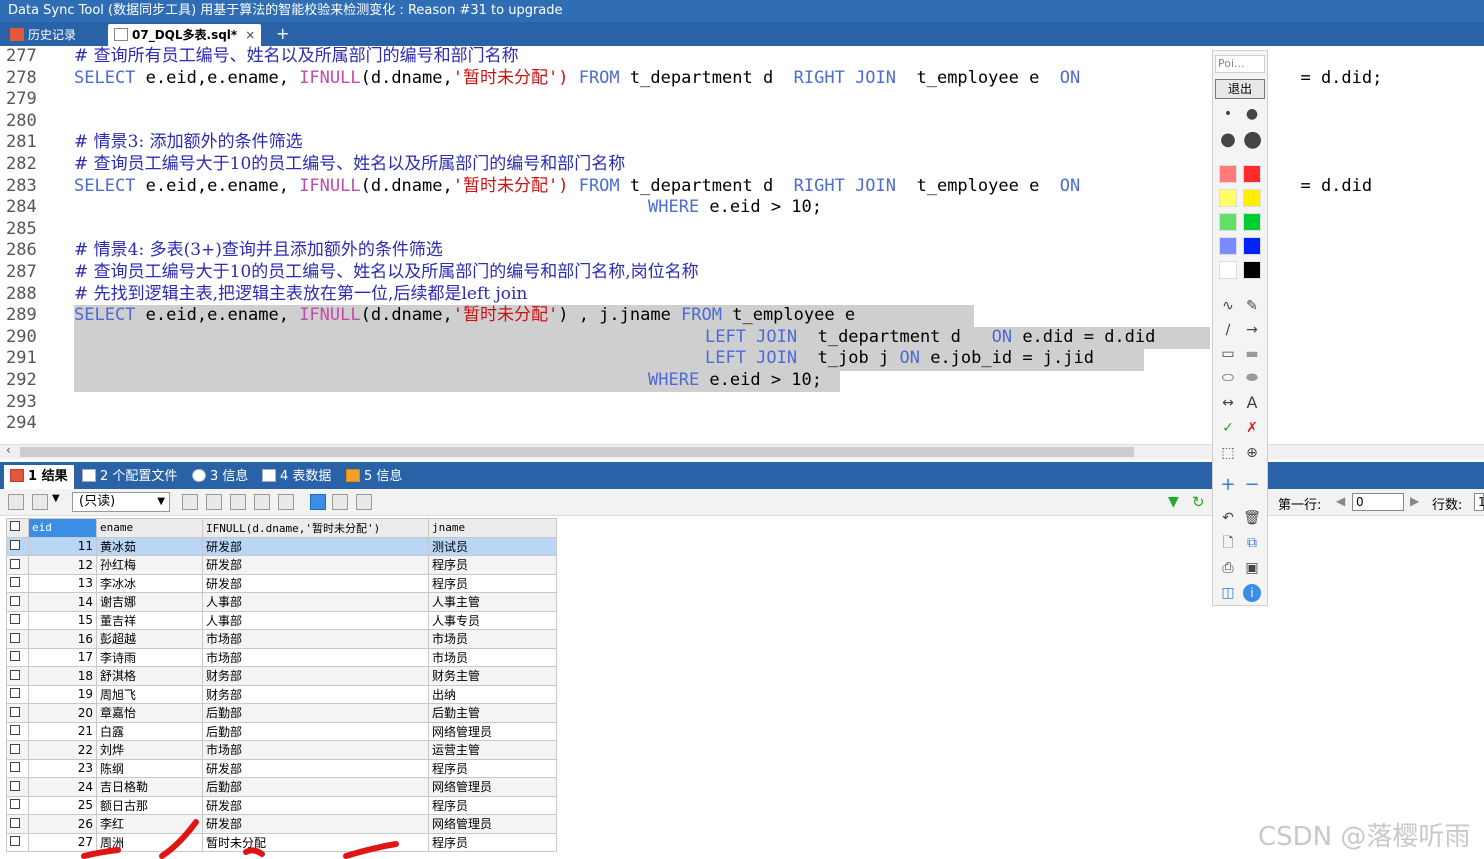 This screenshot has height=859, width=1484. I want to click on table-row: 14 谢吉娜 人事部 人事主管, so click(281, 602).